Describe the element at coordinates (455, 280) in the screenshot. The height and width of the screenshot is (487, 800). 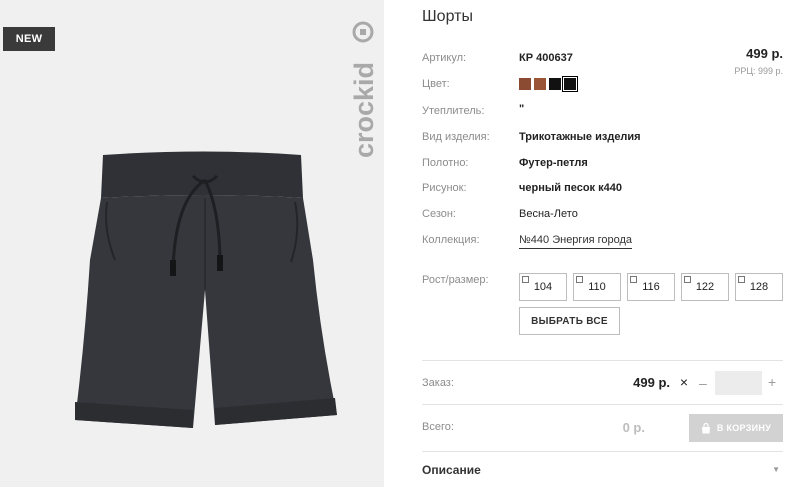
I see `size-label: Рост/размер:` at that location.